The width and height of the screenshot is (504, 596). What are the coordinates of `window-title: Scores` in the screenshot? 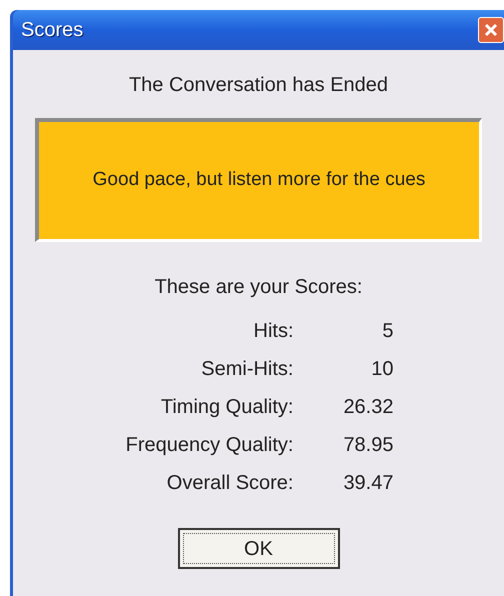 It's located at (52, 30).